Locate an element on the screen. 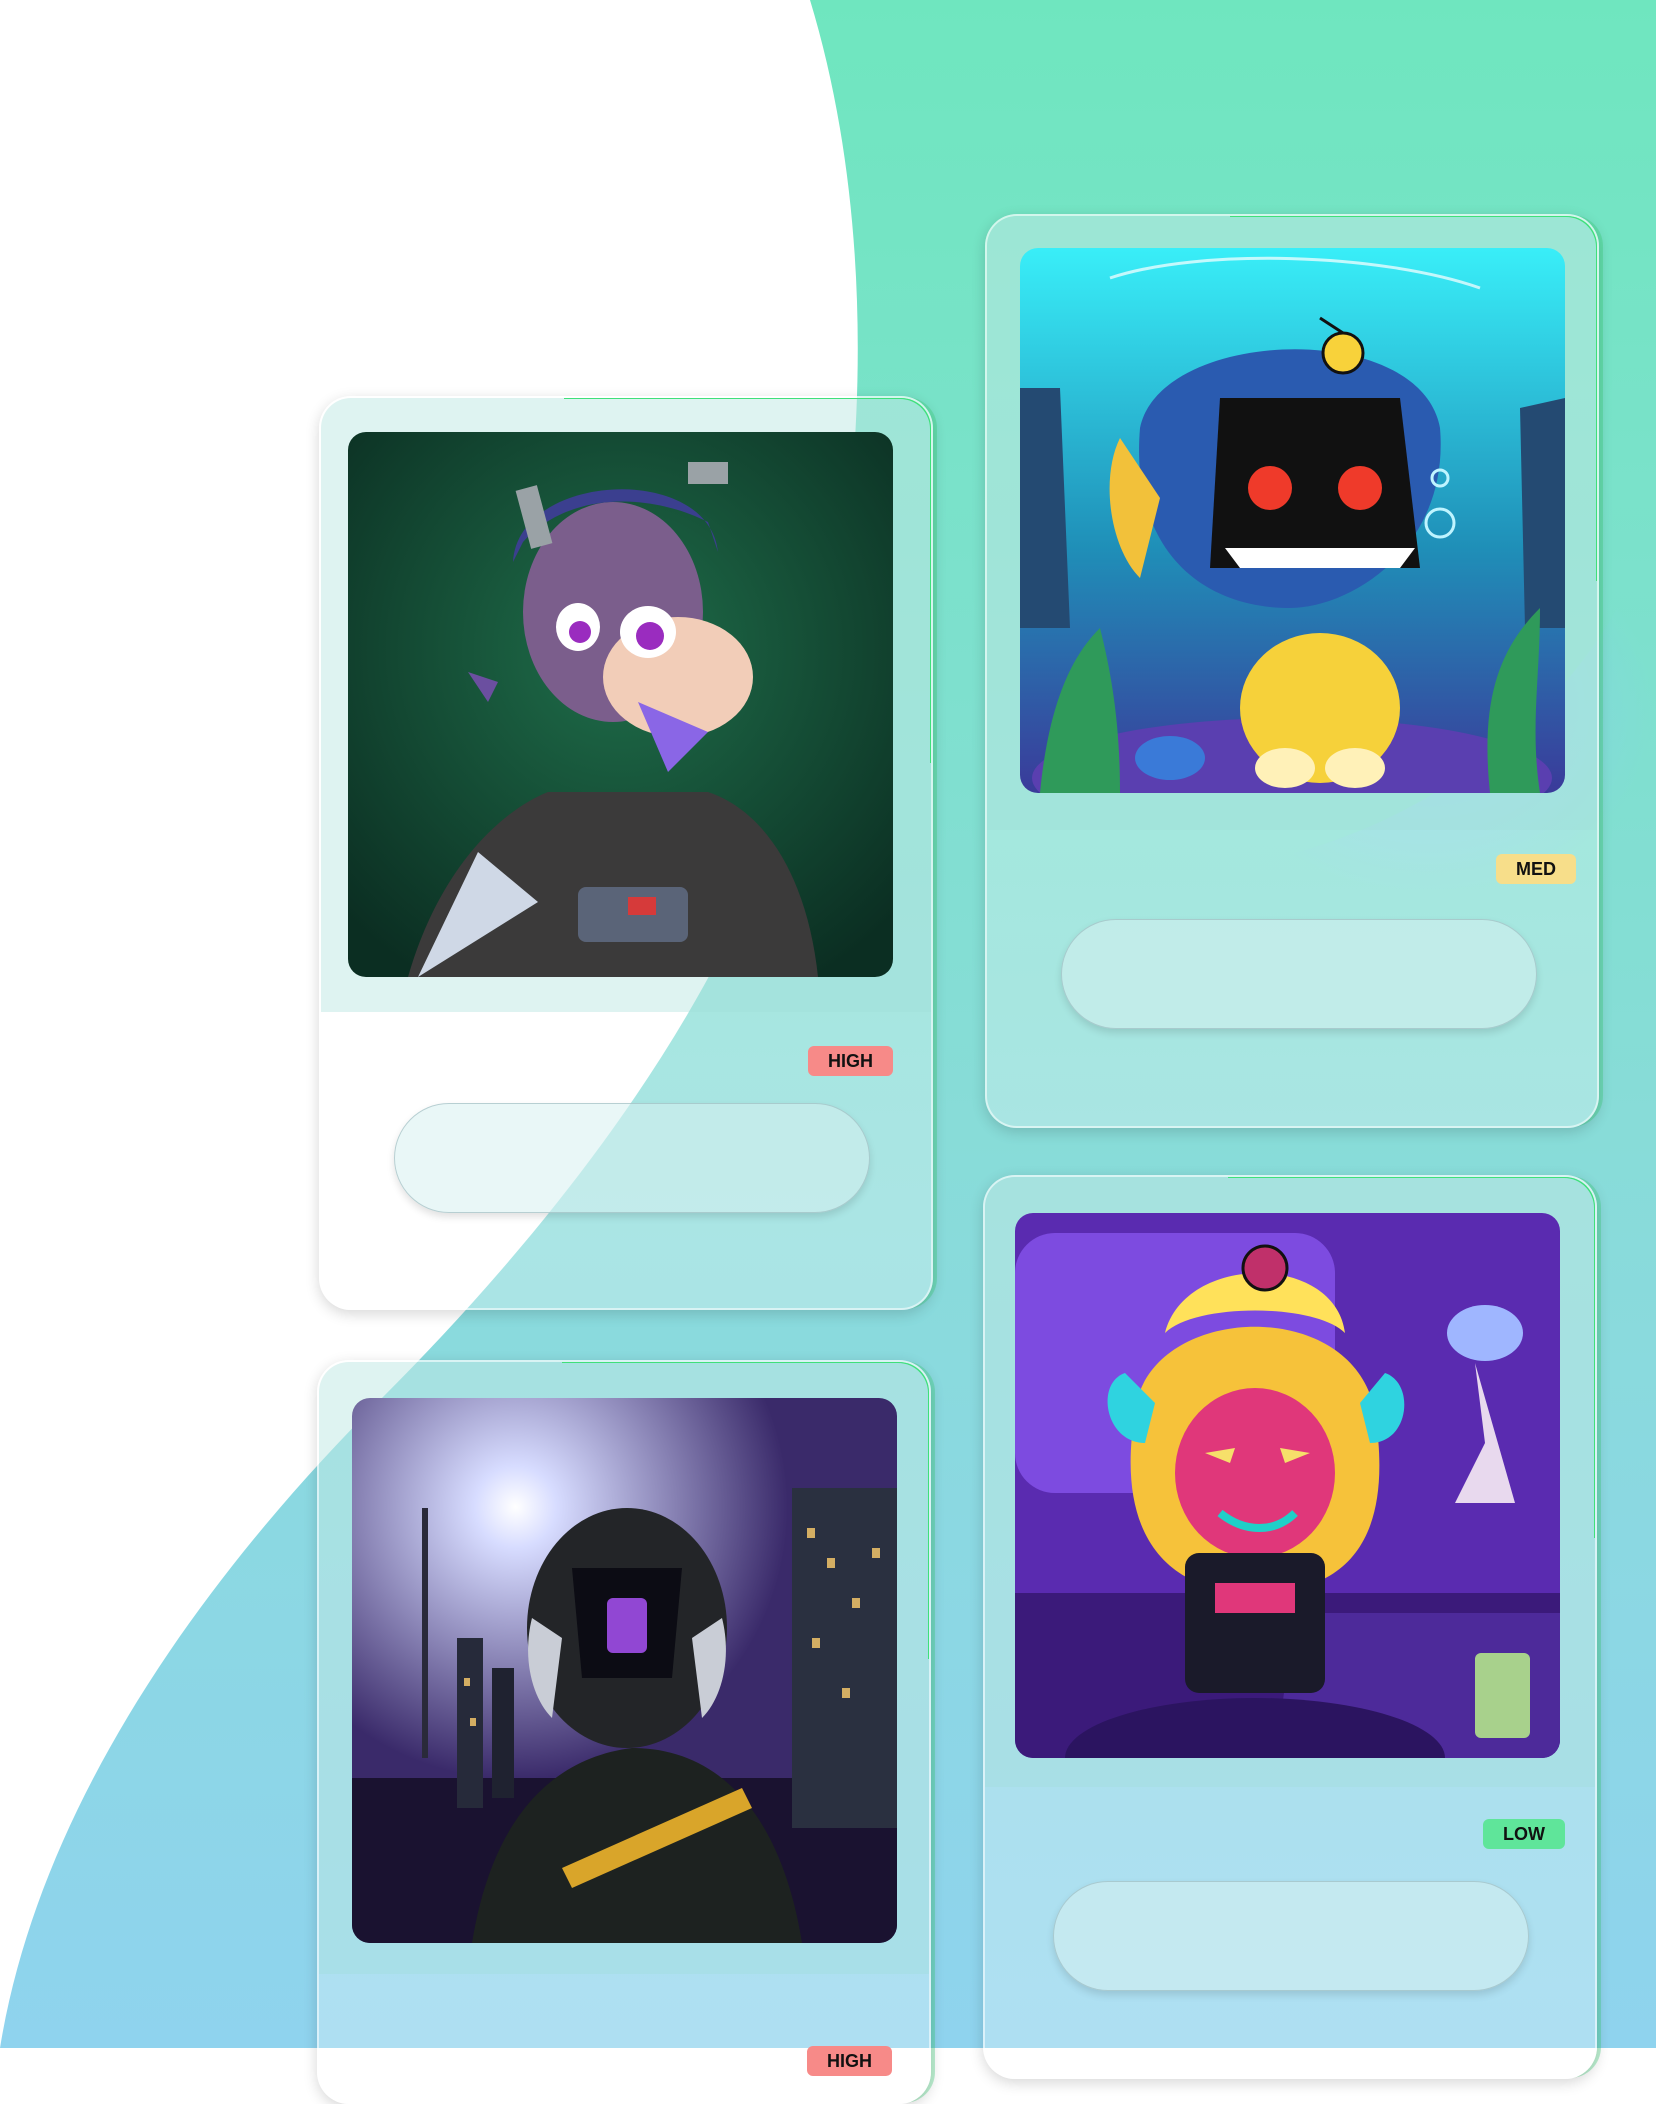  nft-card-4: HIGH is located at coordinates (624, 1732).